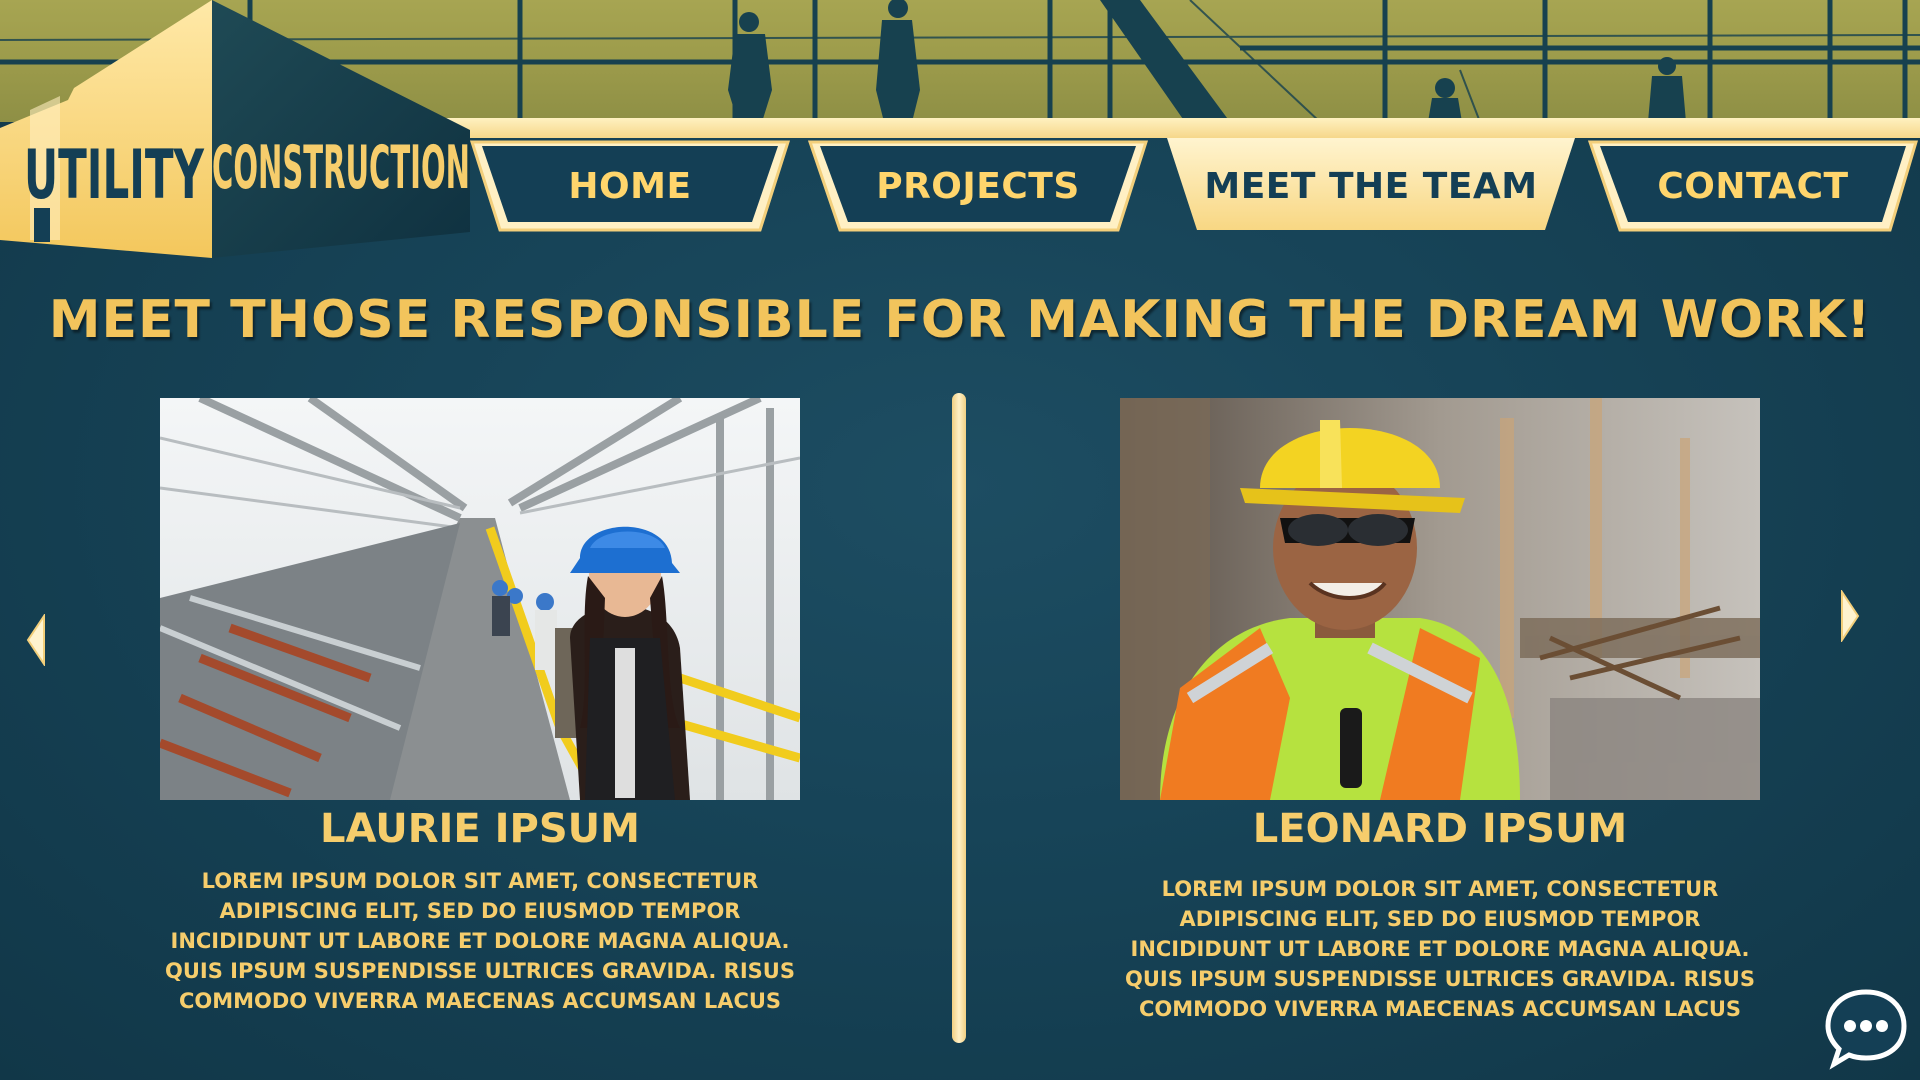 This screenshot has height=1080, width=1920. What do you see at coordinates (1440, 829) in the screenshot?
I see `member-name-leonard: LEONARD IPSUM` at bounding box center [1440, 829].